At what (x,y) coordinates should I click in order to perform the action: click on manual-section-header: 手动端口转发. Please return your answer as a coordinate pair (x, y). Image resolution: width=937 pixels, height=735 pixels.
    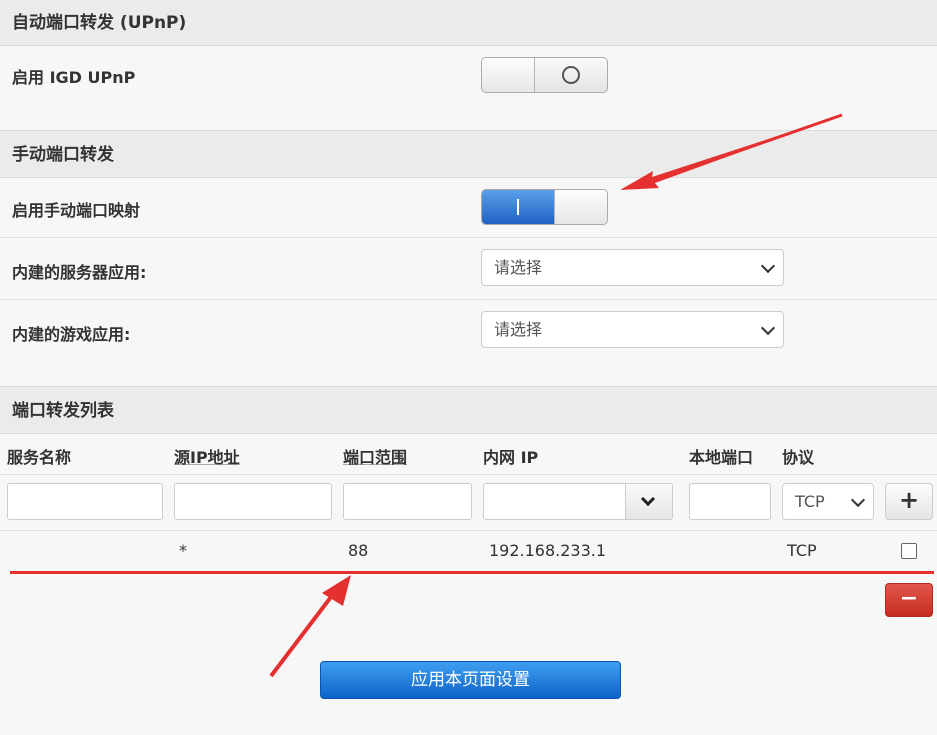
    Looking at the image, I should click on (468, 154).